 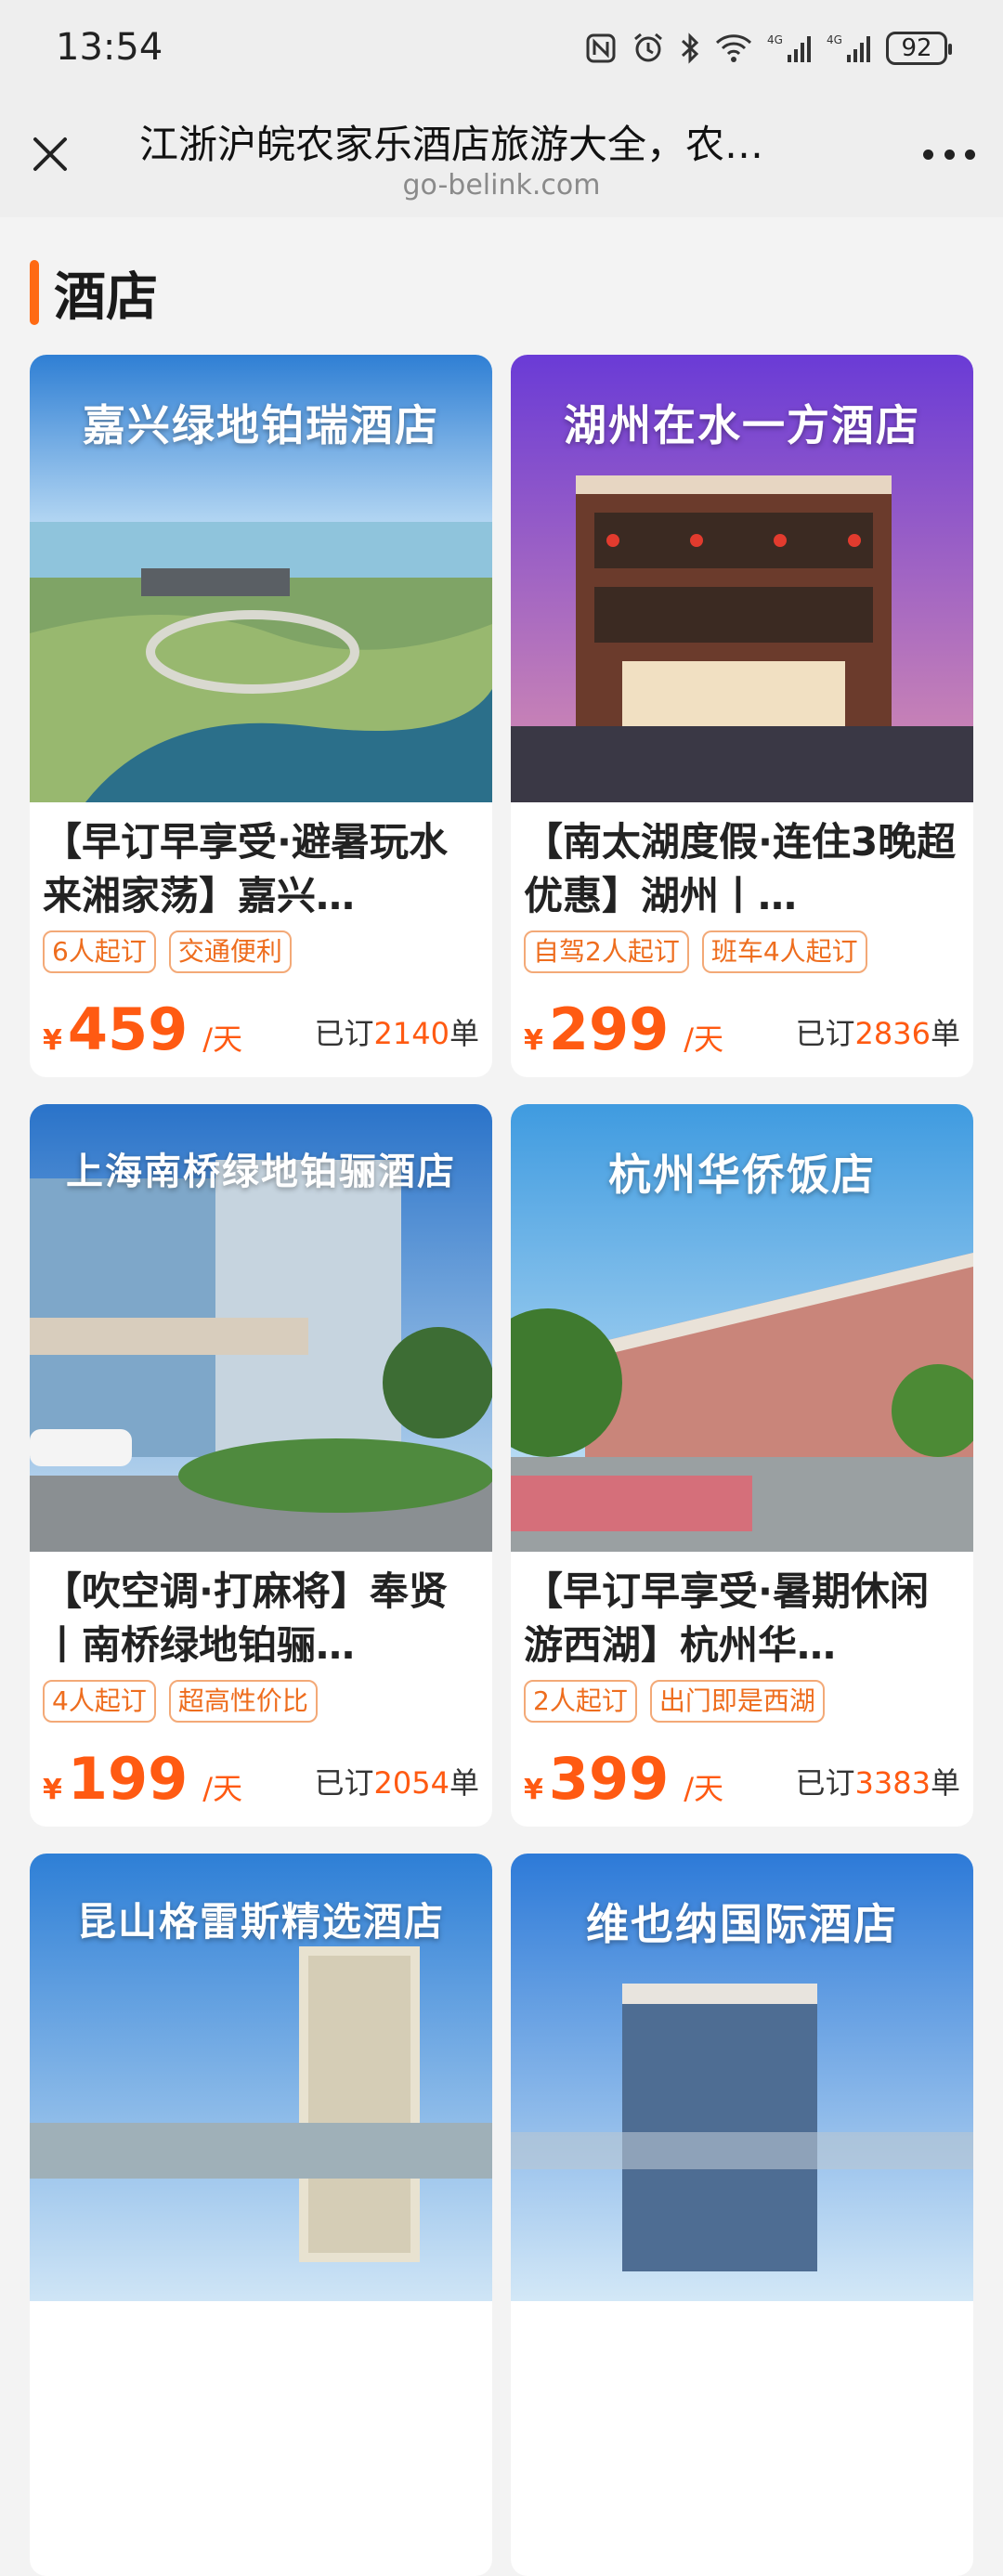 What do you see at coordinates (893, 1033) in the screenshot?
I see `order-count-value: 2836` at bounding box center [893, 1033].